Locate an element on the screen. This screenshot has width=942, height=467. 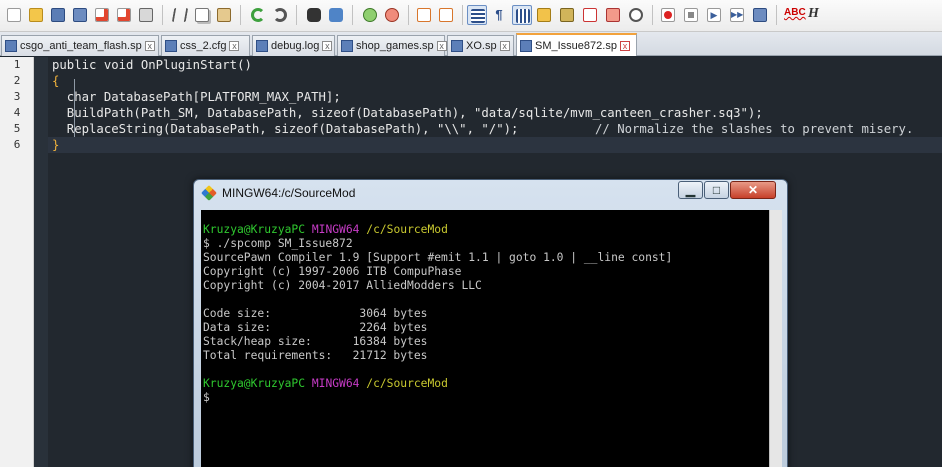
output-line: Copyright (c) 1997-2006 ITB CompuPhase is located at coordinates (332, 271).